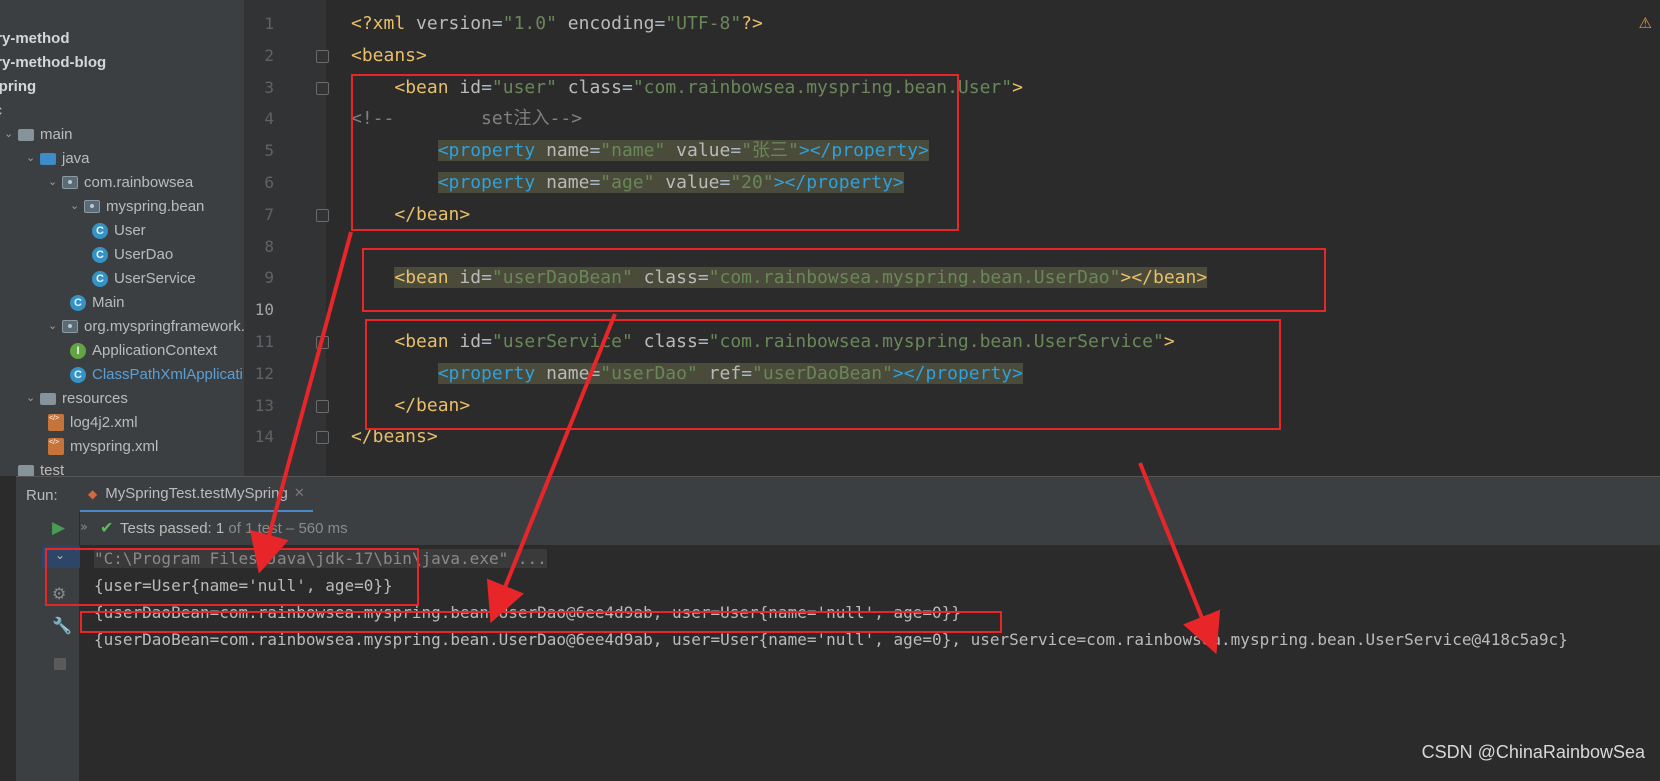  I want to click on line-number: 9, so click(269, 278).